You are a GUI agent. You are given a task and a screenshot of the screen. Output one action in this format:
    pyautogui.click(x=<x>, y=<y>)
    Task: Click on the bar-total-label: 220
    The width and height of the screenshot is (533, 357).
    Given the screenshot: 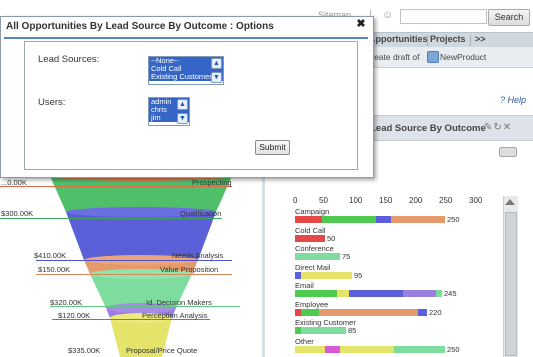 What is the action you would take?
    pyautogui.click(x=435, y=312)
    